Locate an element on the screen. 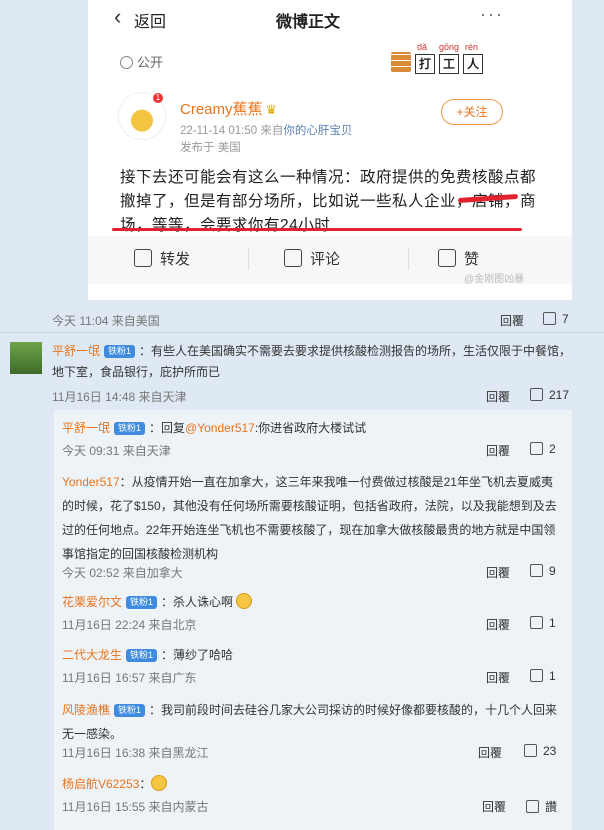  avatar-badge: 1 is located at coordinates (158, 98).